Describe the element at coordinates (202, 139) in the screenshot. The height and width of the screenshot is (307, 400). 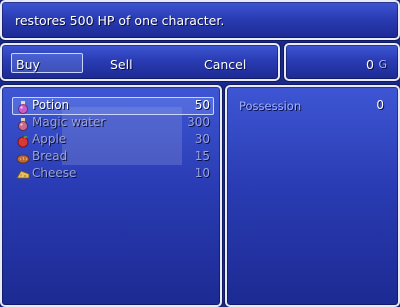
I see `item-price: 30` at that location.